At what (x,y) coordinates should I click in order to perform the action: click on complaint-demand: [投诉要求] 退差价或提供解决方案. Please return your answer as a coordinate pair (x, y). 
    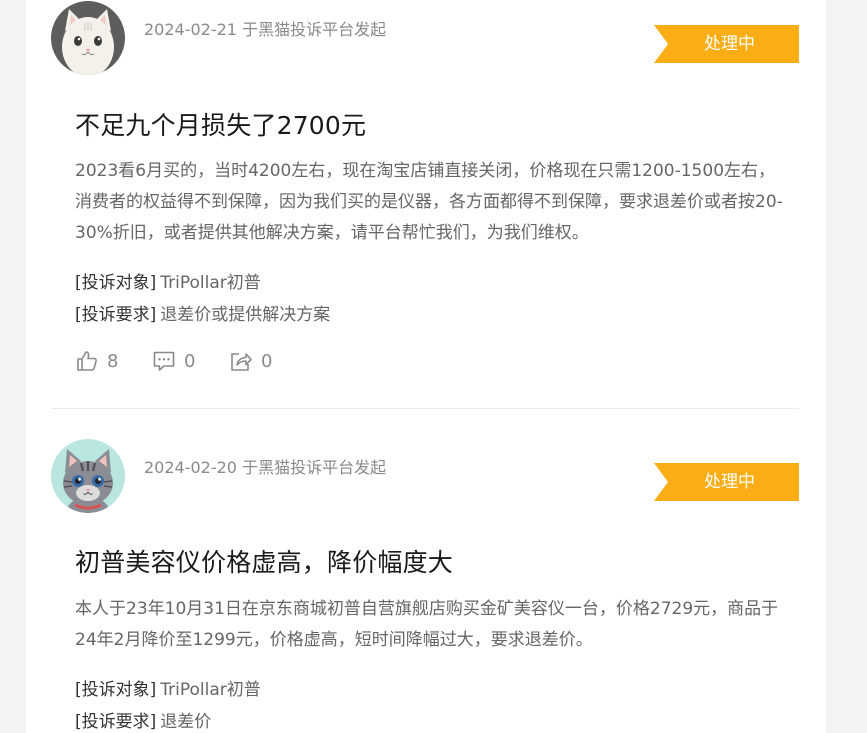
    Looking at the image, I should click on (202, 312).